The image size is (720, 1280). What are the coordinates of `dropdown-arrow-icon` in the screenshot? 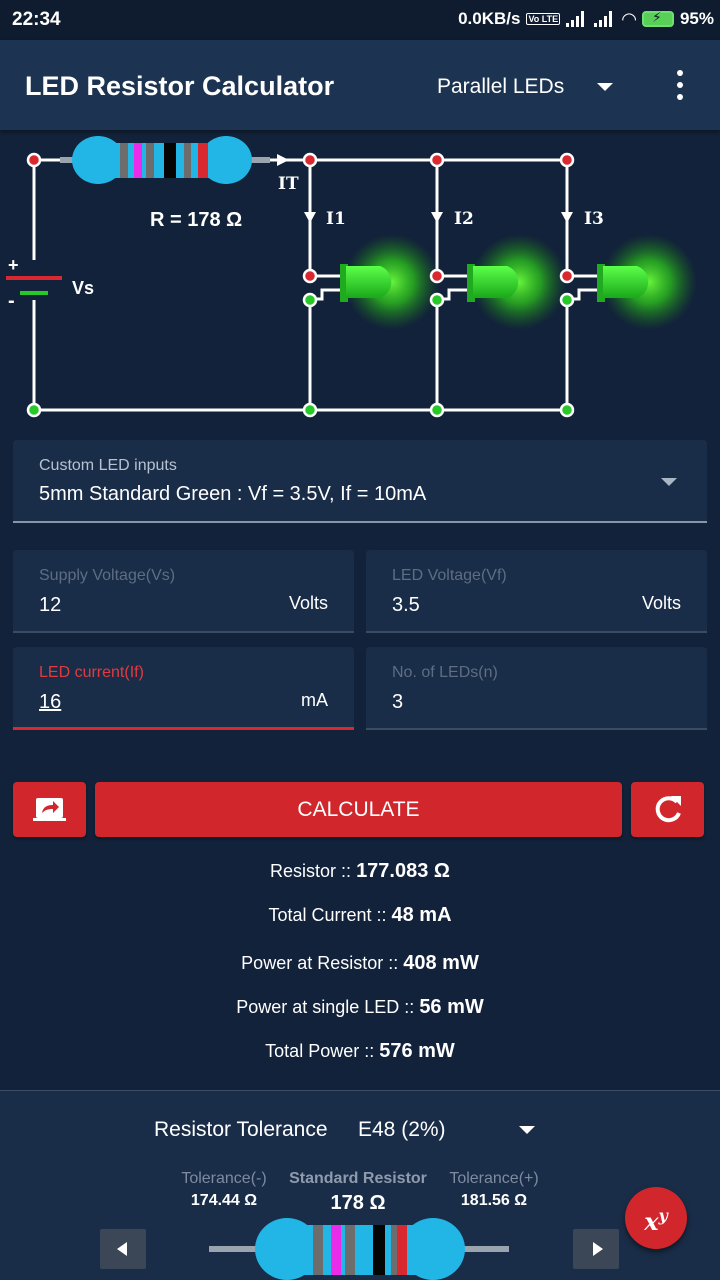 It's located at (669, 482).